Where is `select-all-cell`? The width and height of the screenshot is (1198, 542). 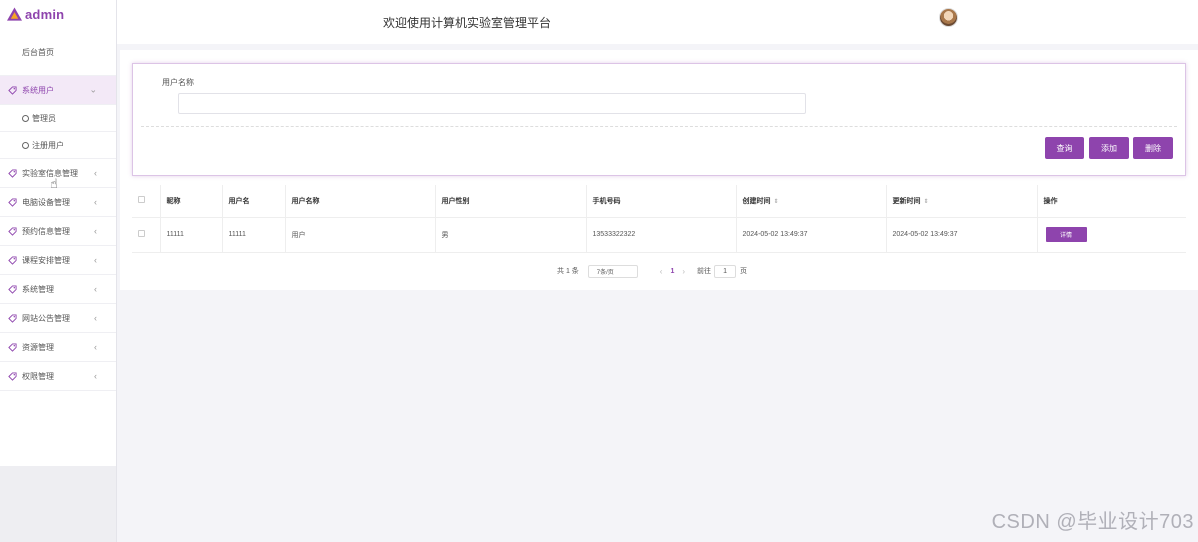 select-all-cell is located at coordinates (146, 201).